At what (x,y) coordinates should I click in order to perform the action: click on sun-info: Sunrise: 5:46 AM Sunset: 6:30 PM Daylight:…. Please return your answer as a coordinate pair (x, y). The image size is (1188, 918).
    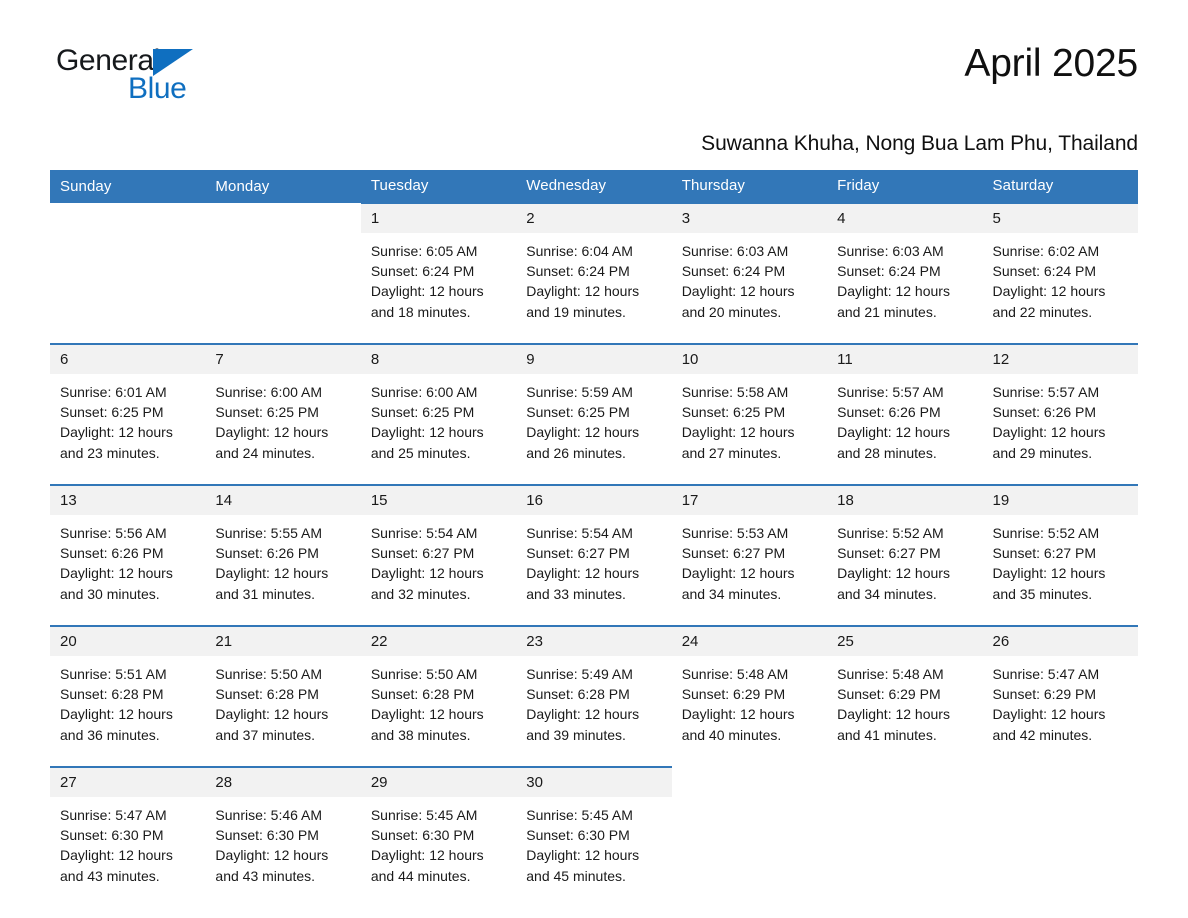
    Looking at the image, I should click on (282, 850).